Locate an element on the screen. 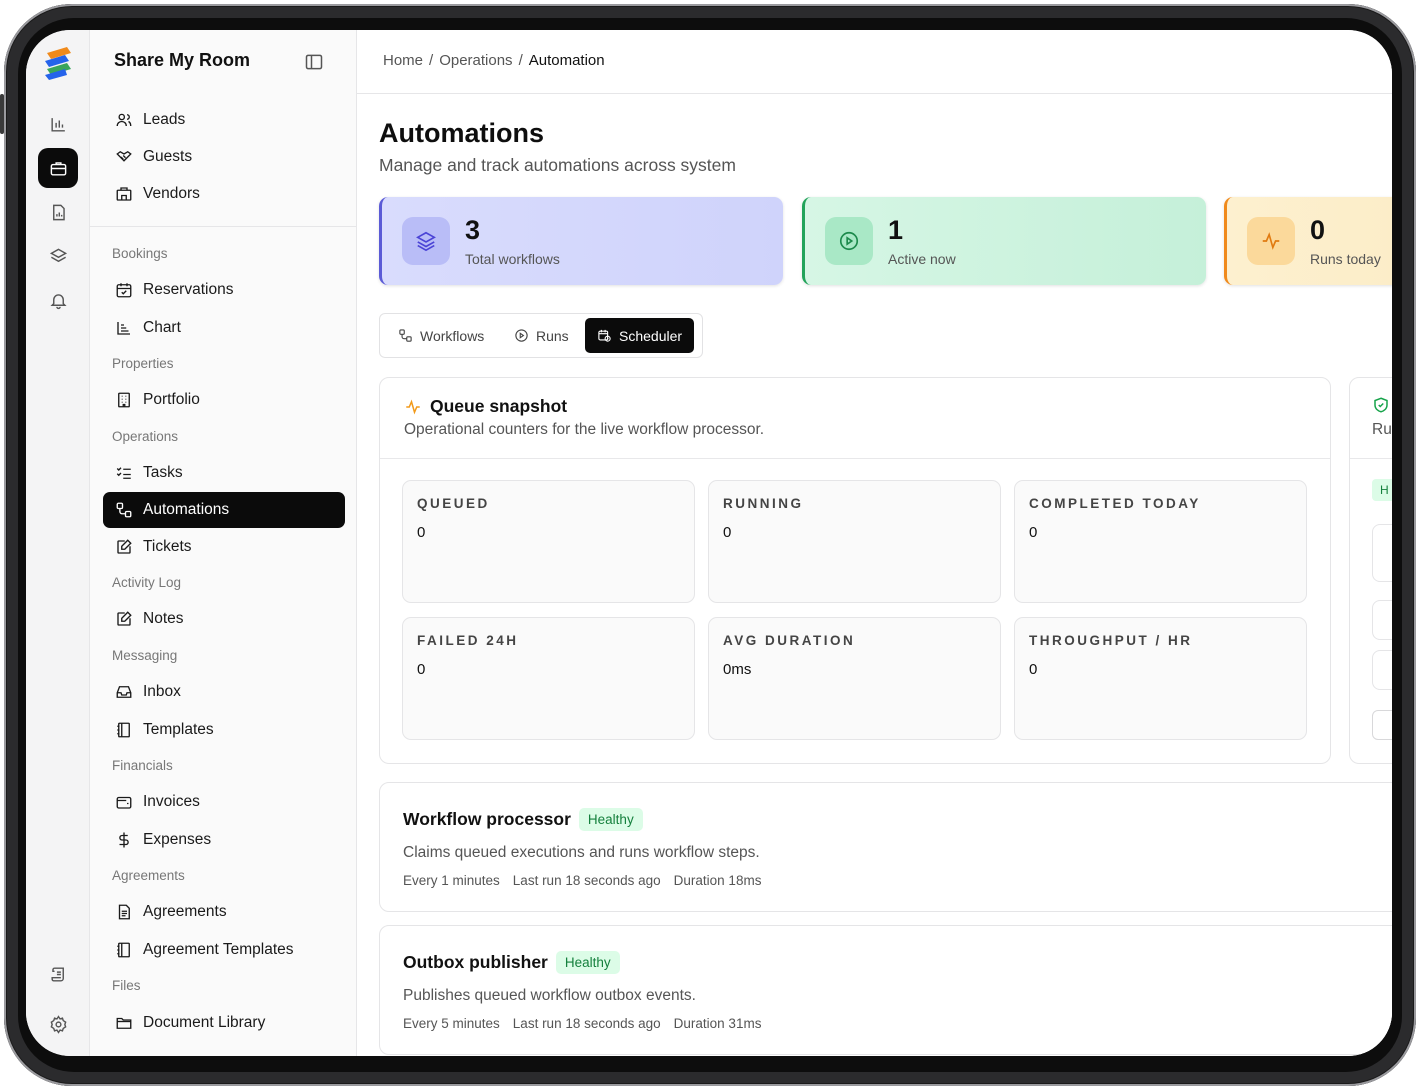 The height and width of the screenshot is (1092, 1424). group-label-messaging: Messaging is located at coordinates (145, 655).